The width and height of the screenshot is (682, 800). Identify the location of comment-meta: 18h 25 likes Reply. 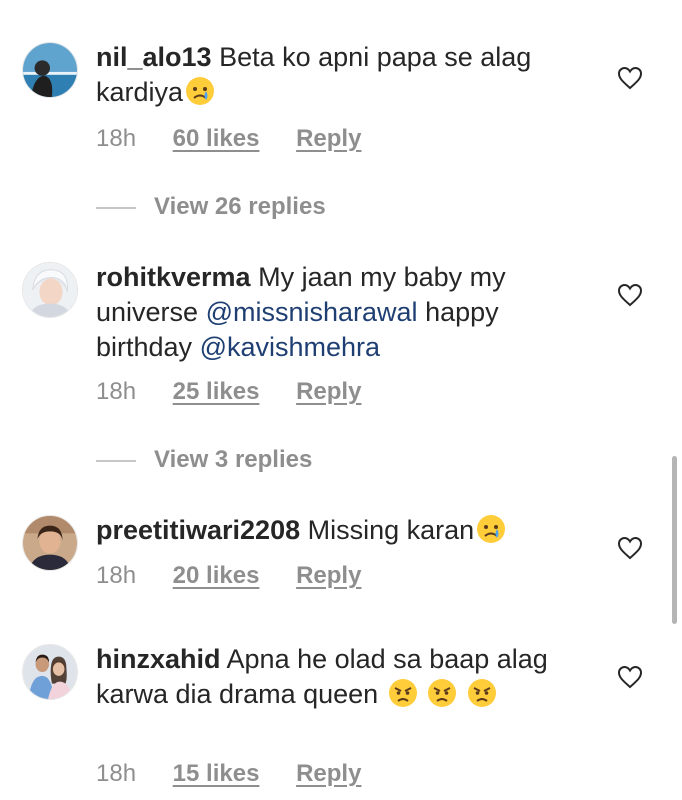
(228, 392).